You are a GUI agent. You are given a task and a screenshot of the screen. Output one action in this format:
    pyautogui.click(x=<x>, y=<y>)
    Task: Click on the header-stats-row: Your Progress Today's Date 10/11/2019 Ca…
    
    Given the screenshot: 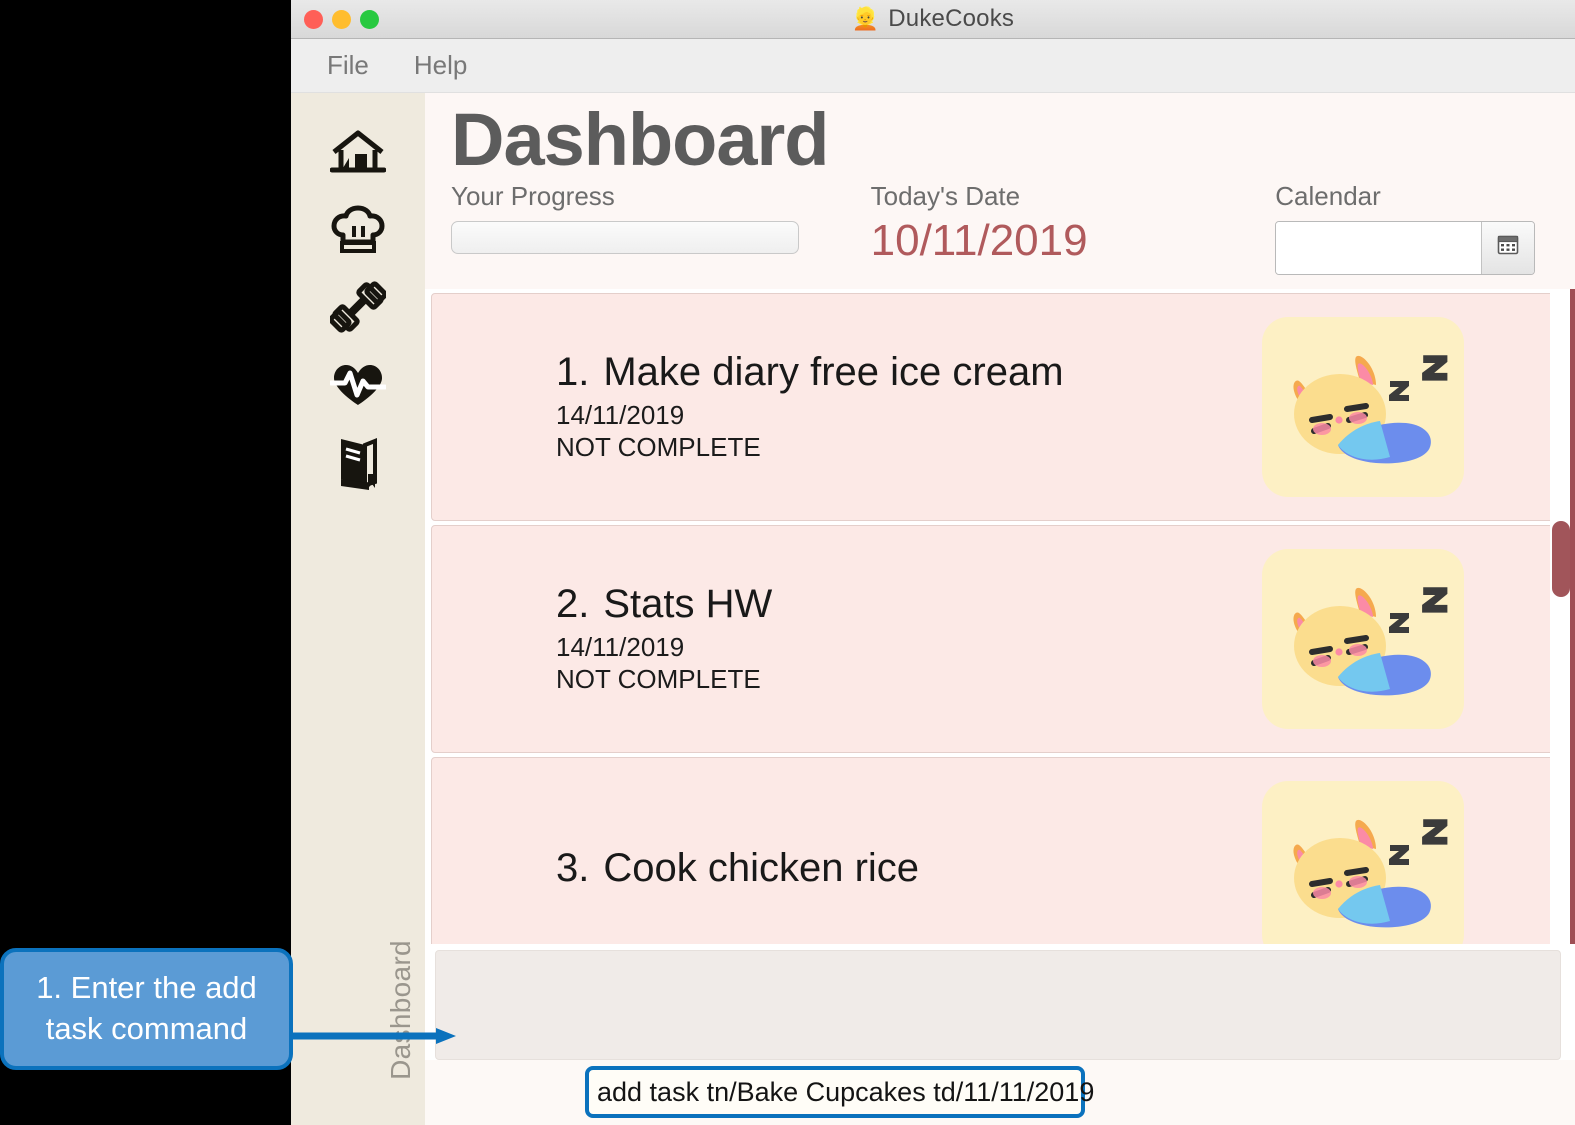 What is the action you would take?
    pyautogui.click(x=1000, y=228)
    